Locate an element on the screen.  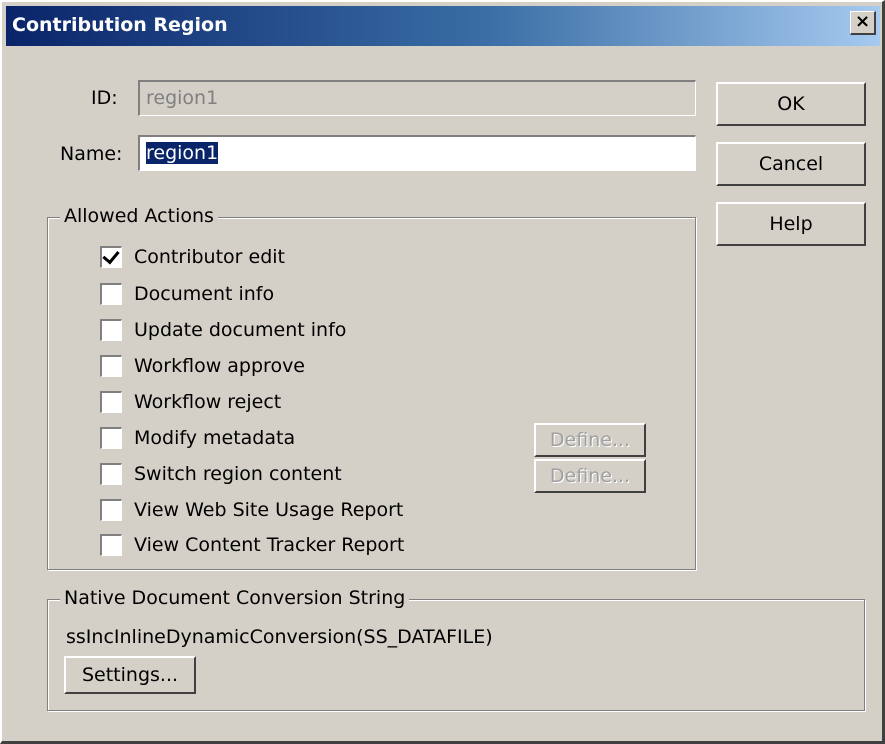
id-label: ID: is located at coordinates (104, 98).